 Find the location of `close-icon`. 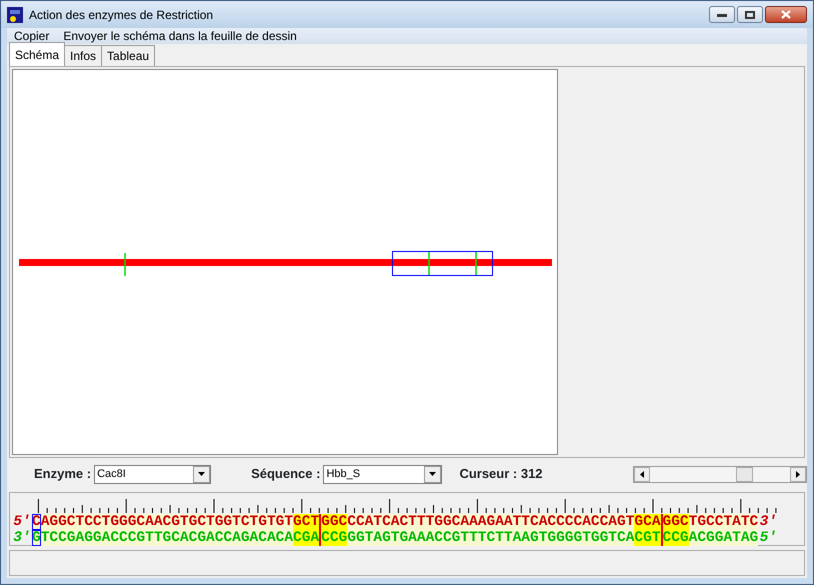

close-icon is located at coordinates (786, 14).